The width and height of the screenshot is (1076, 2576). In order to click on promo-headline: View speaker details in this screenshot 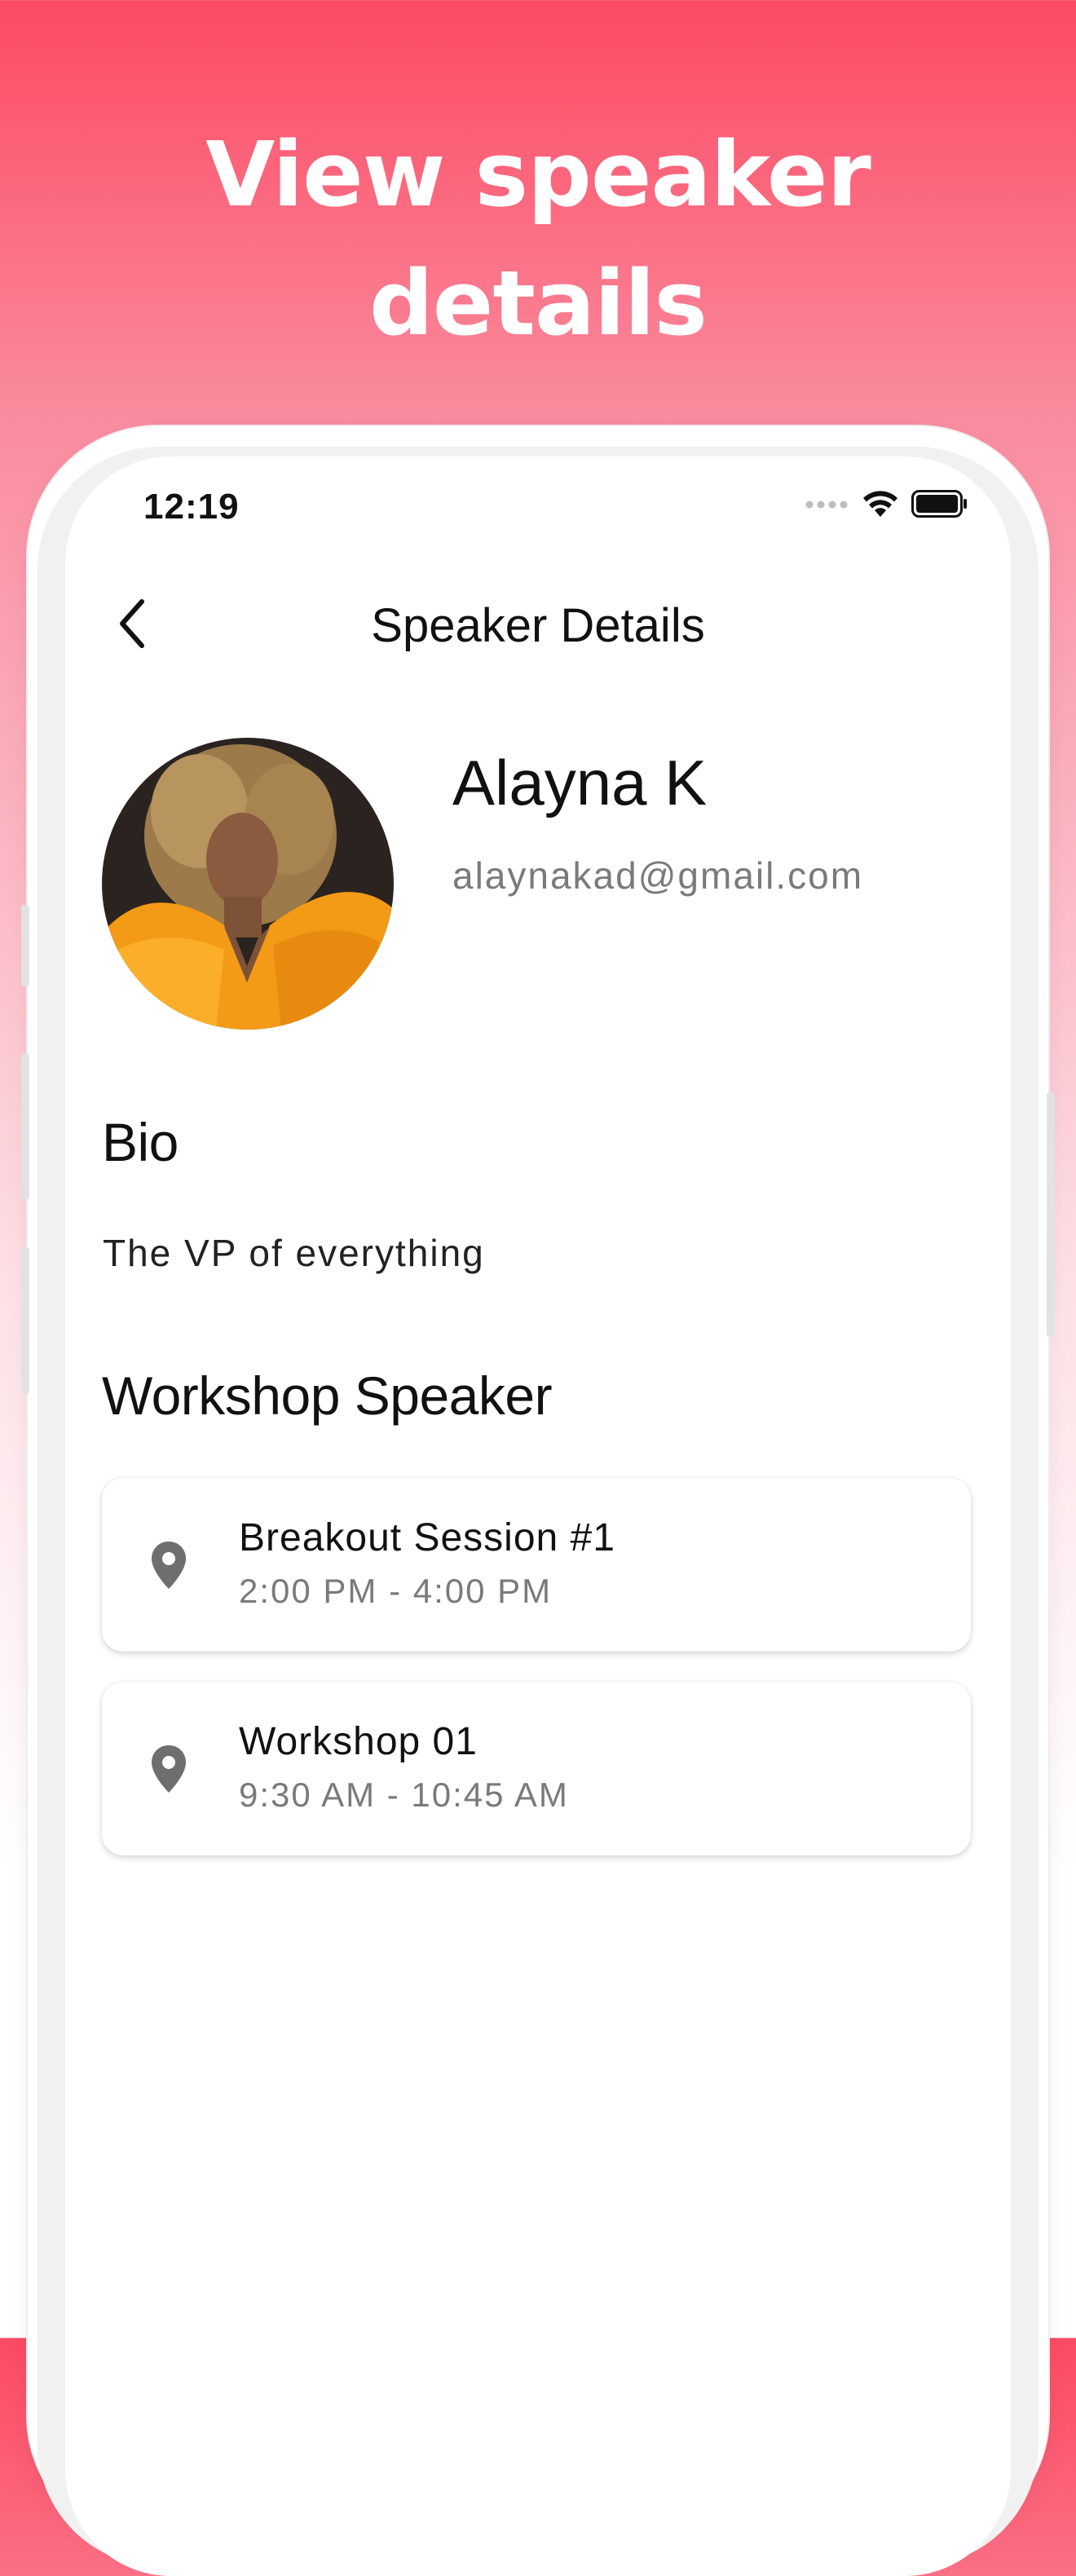, I will do `click(538, 239)`.